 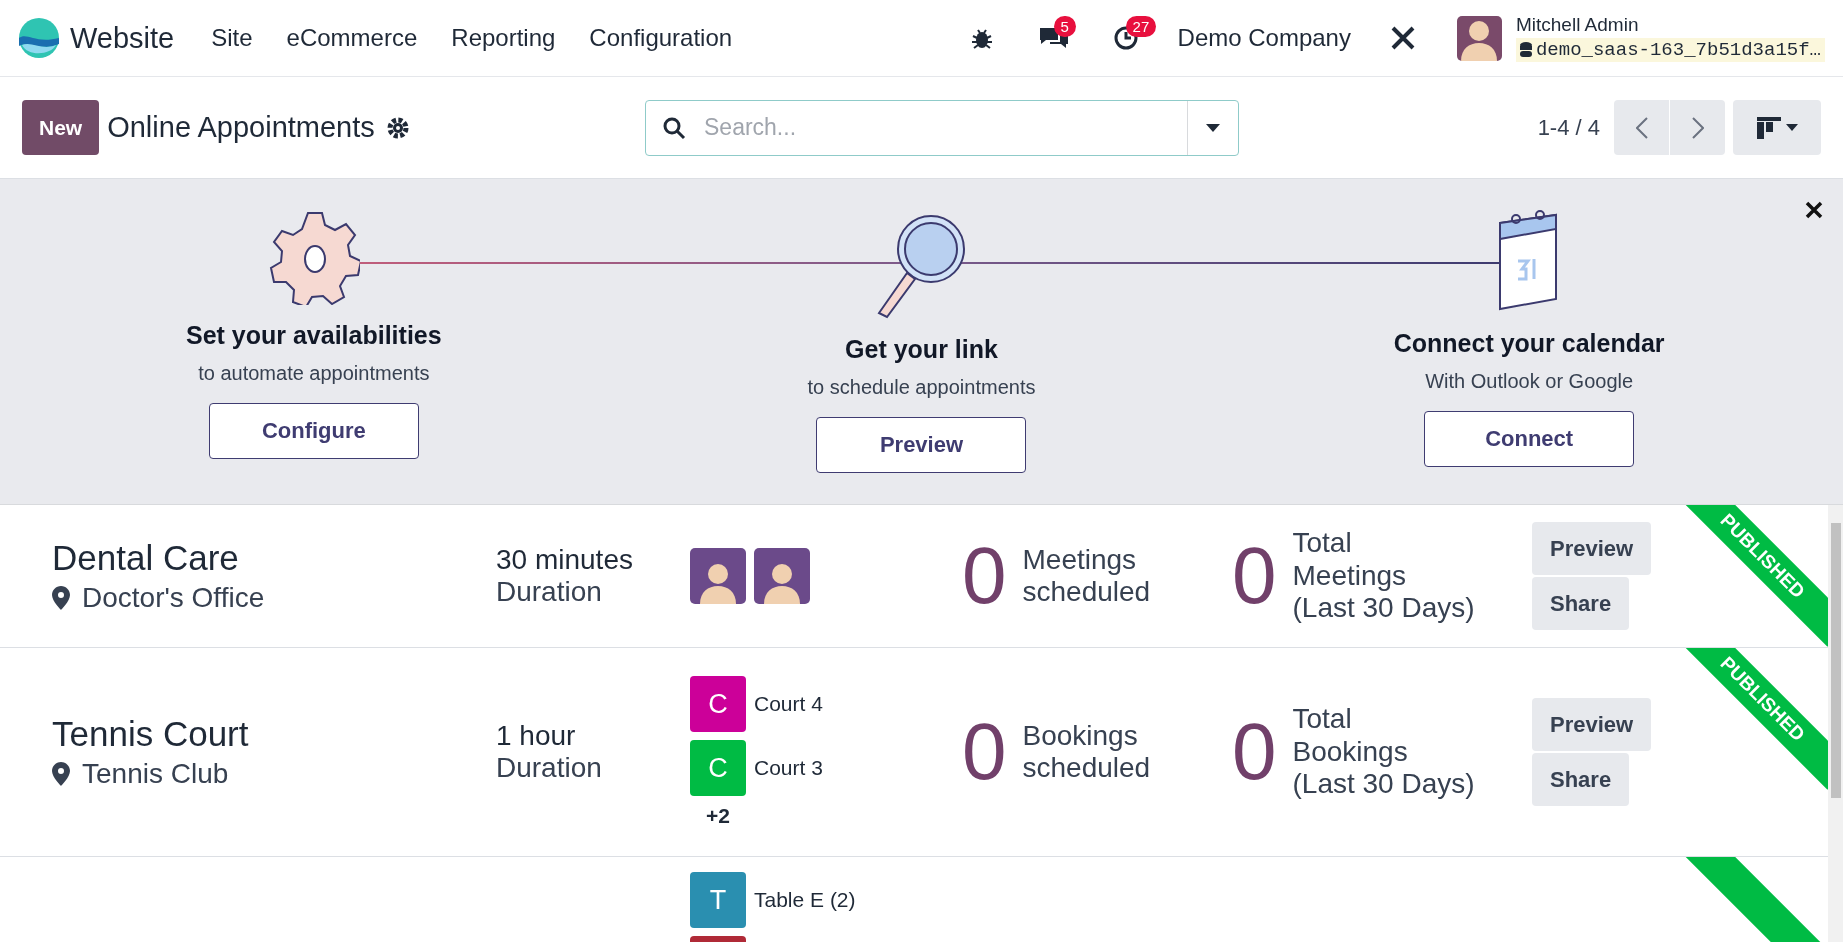 What do you see at coordinates (1525, 50) in the screenshot?
I see `database-icon` at bounding box center [1525, 50].